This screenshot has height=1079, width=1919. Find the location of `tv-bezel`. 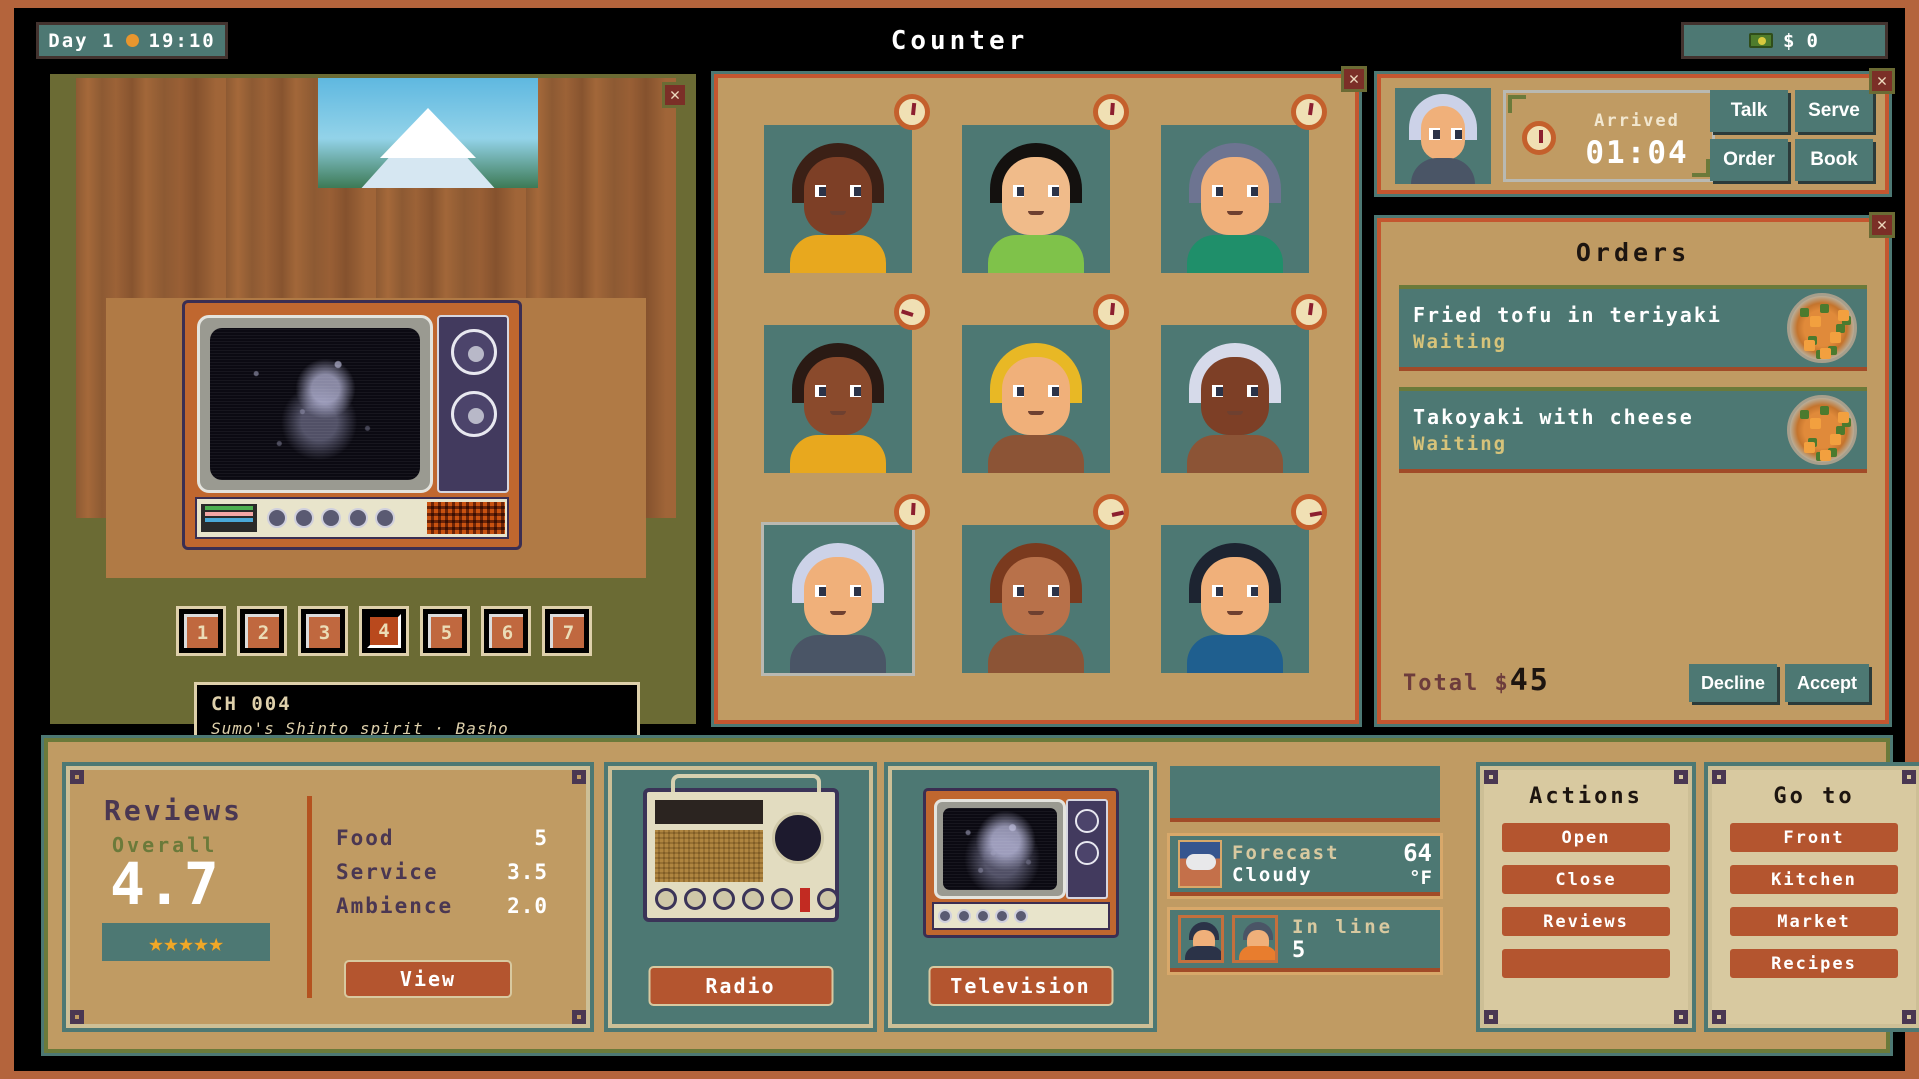

tv-bezel is located at coordinates (315, 404).